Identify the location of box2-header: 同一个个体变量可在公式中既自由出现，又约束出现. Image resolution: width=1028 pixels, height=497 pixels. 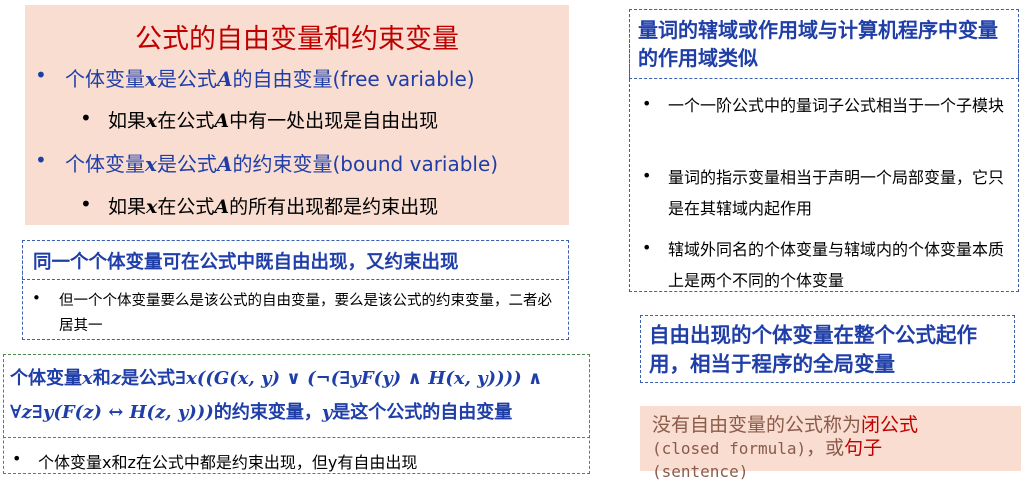
(295, 260).